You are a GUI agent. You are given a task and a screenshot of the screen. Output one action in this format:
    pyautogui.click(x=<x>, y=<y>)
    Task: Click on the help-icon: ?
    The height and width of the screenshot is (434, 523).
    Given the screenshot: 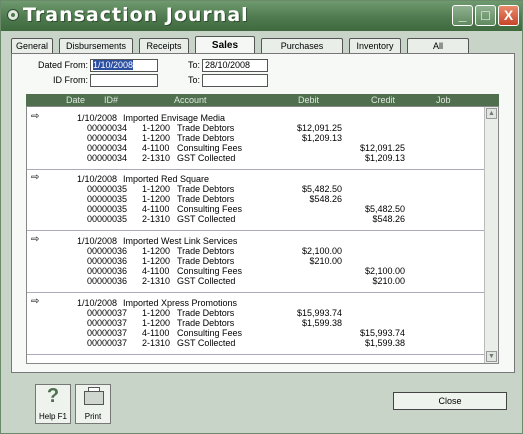 What is the action you would take?
    pyautogui.click(x=53, y=396)
    